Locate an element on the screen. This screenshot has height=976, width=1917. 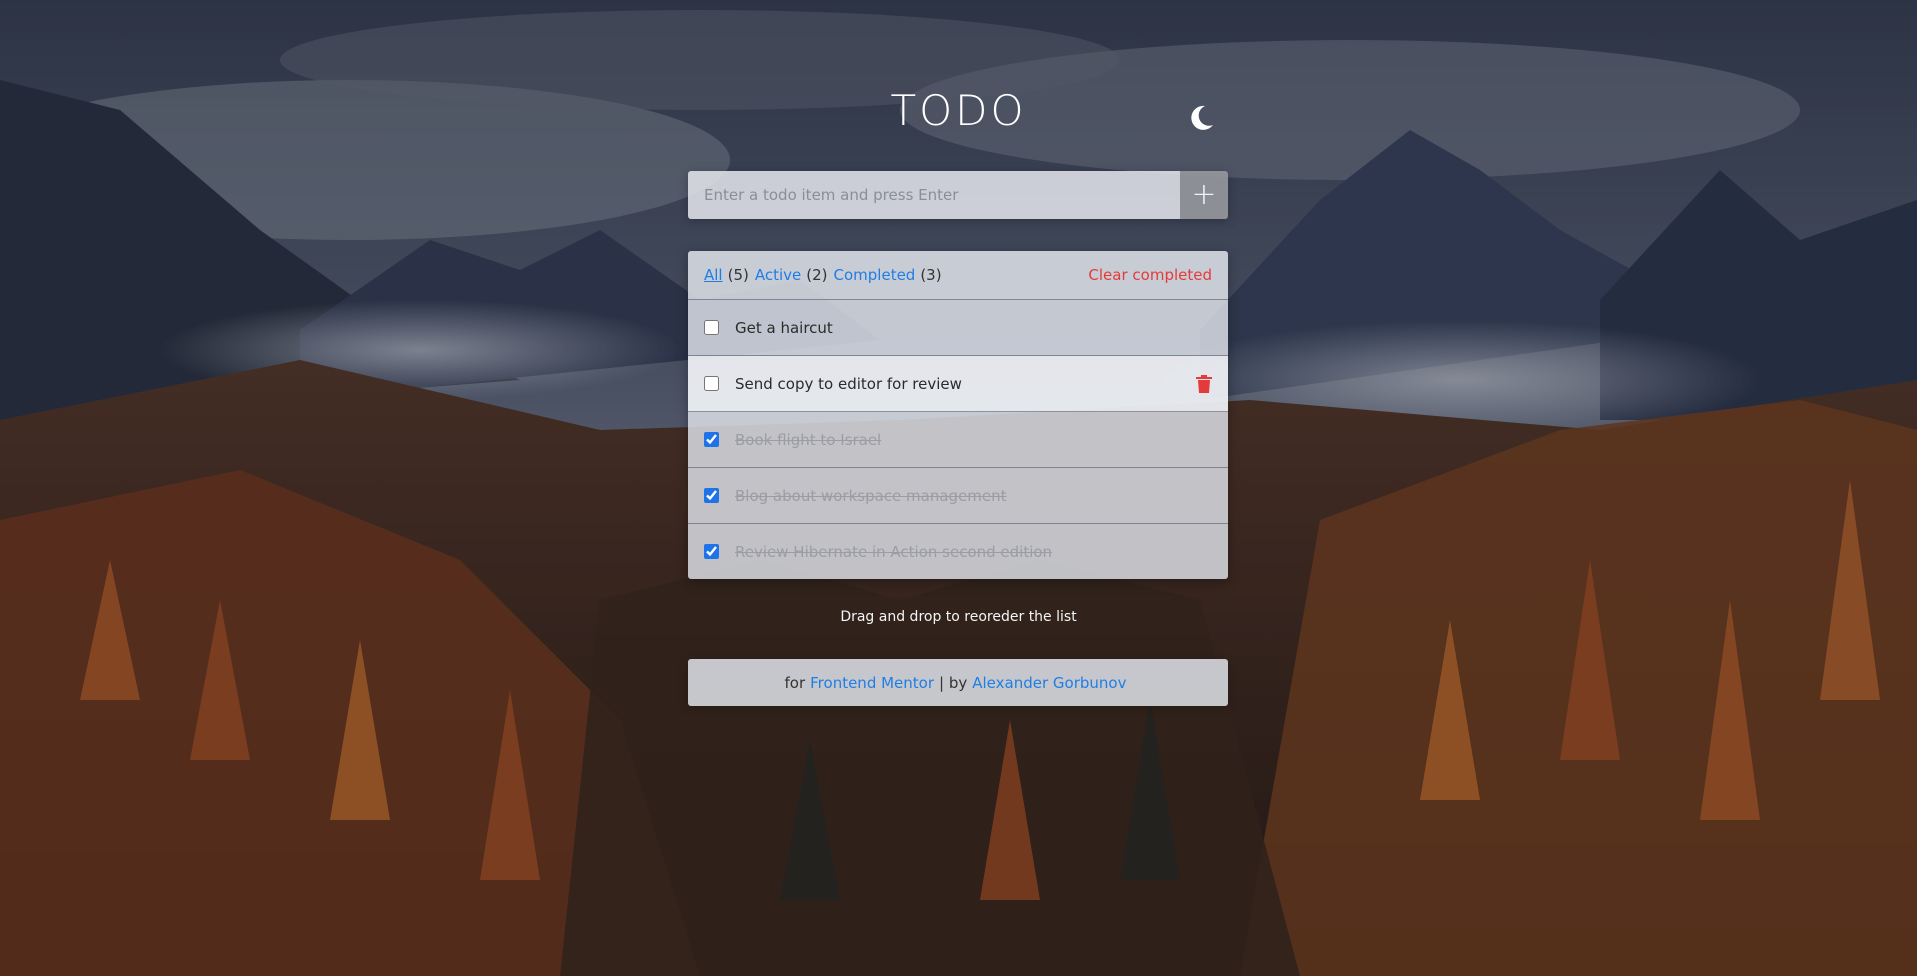
footer-separator: | by is located at coordinates (953, 682).